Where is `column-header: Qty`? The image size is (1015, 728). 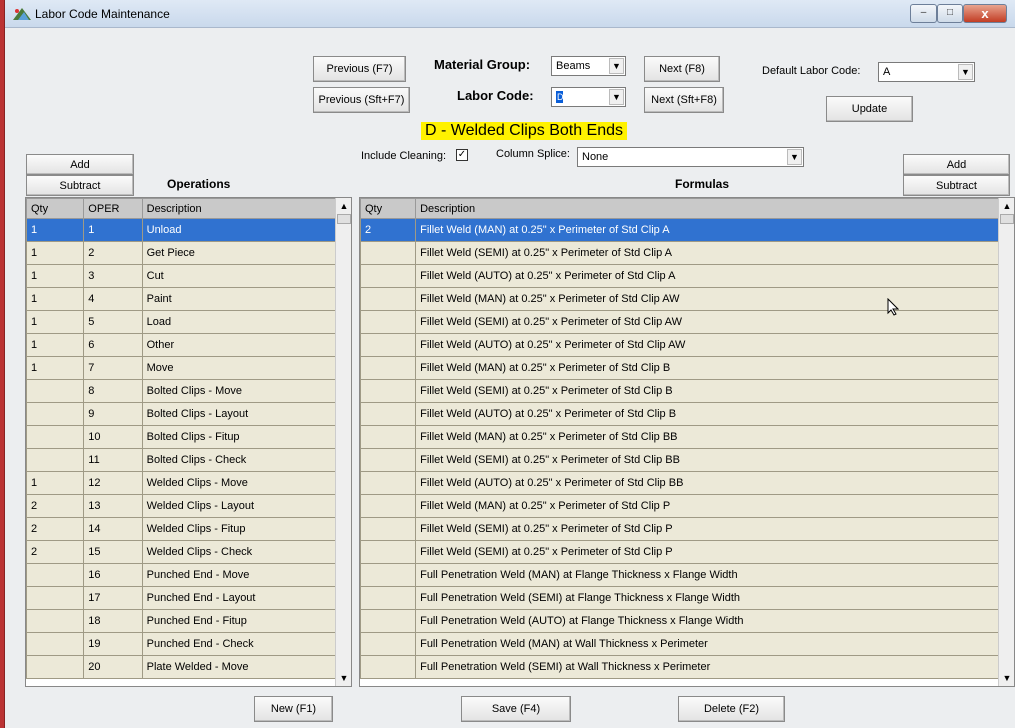
column-header: Qty is located at coordinates (55, 208).